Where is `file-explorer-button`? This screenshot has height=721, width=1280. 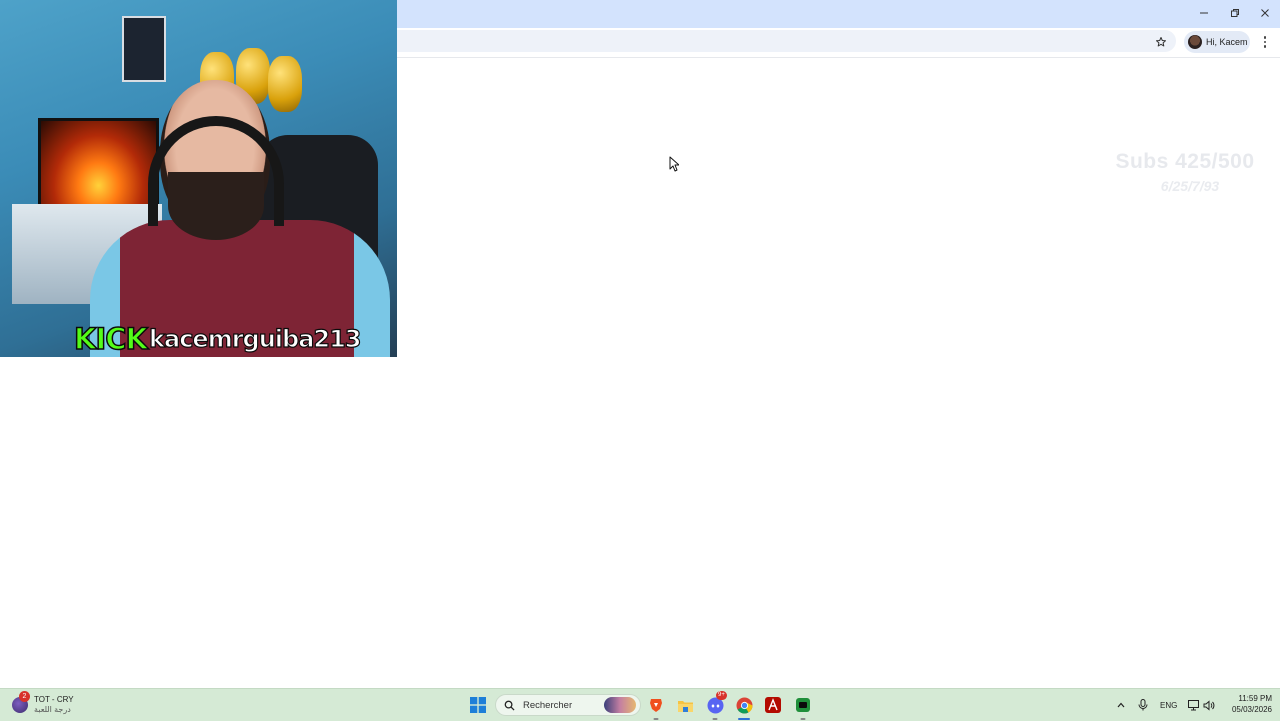
file-explorer-button is located at coordinates (685, 705).